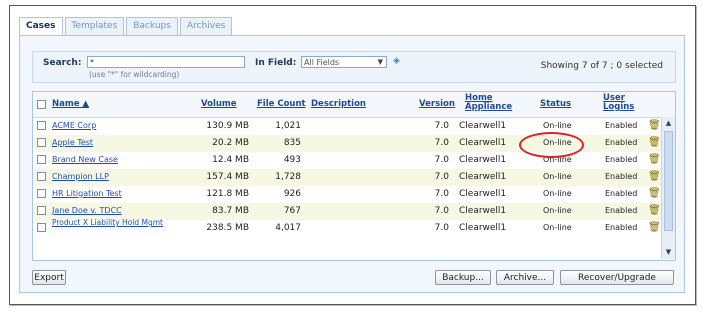 This screenshot has width=702, height=316. What do you see at coordinates (134, 74) in the screenshot?
I see `search-hint: (use "*" for wildcarding)` at bounding box center [134, 74].